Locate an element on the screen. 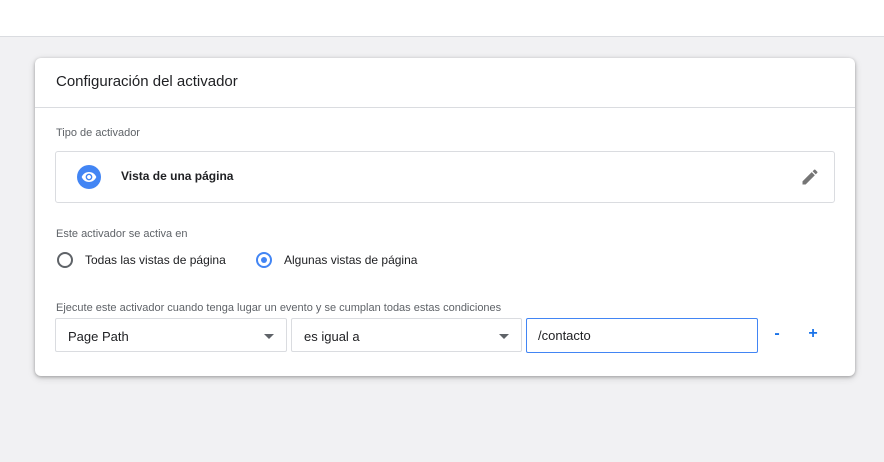 This screenshot has height=462, width=884. variable-select-value: Page Path is located at coordinates (98, 336).